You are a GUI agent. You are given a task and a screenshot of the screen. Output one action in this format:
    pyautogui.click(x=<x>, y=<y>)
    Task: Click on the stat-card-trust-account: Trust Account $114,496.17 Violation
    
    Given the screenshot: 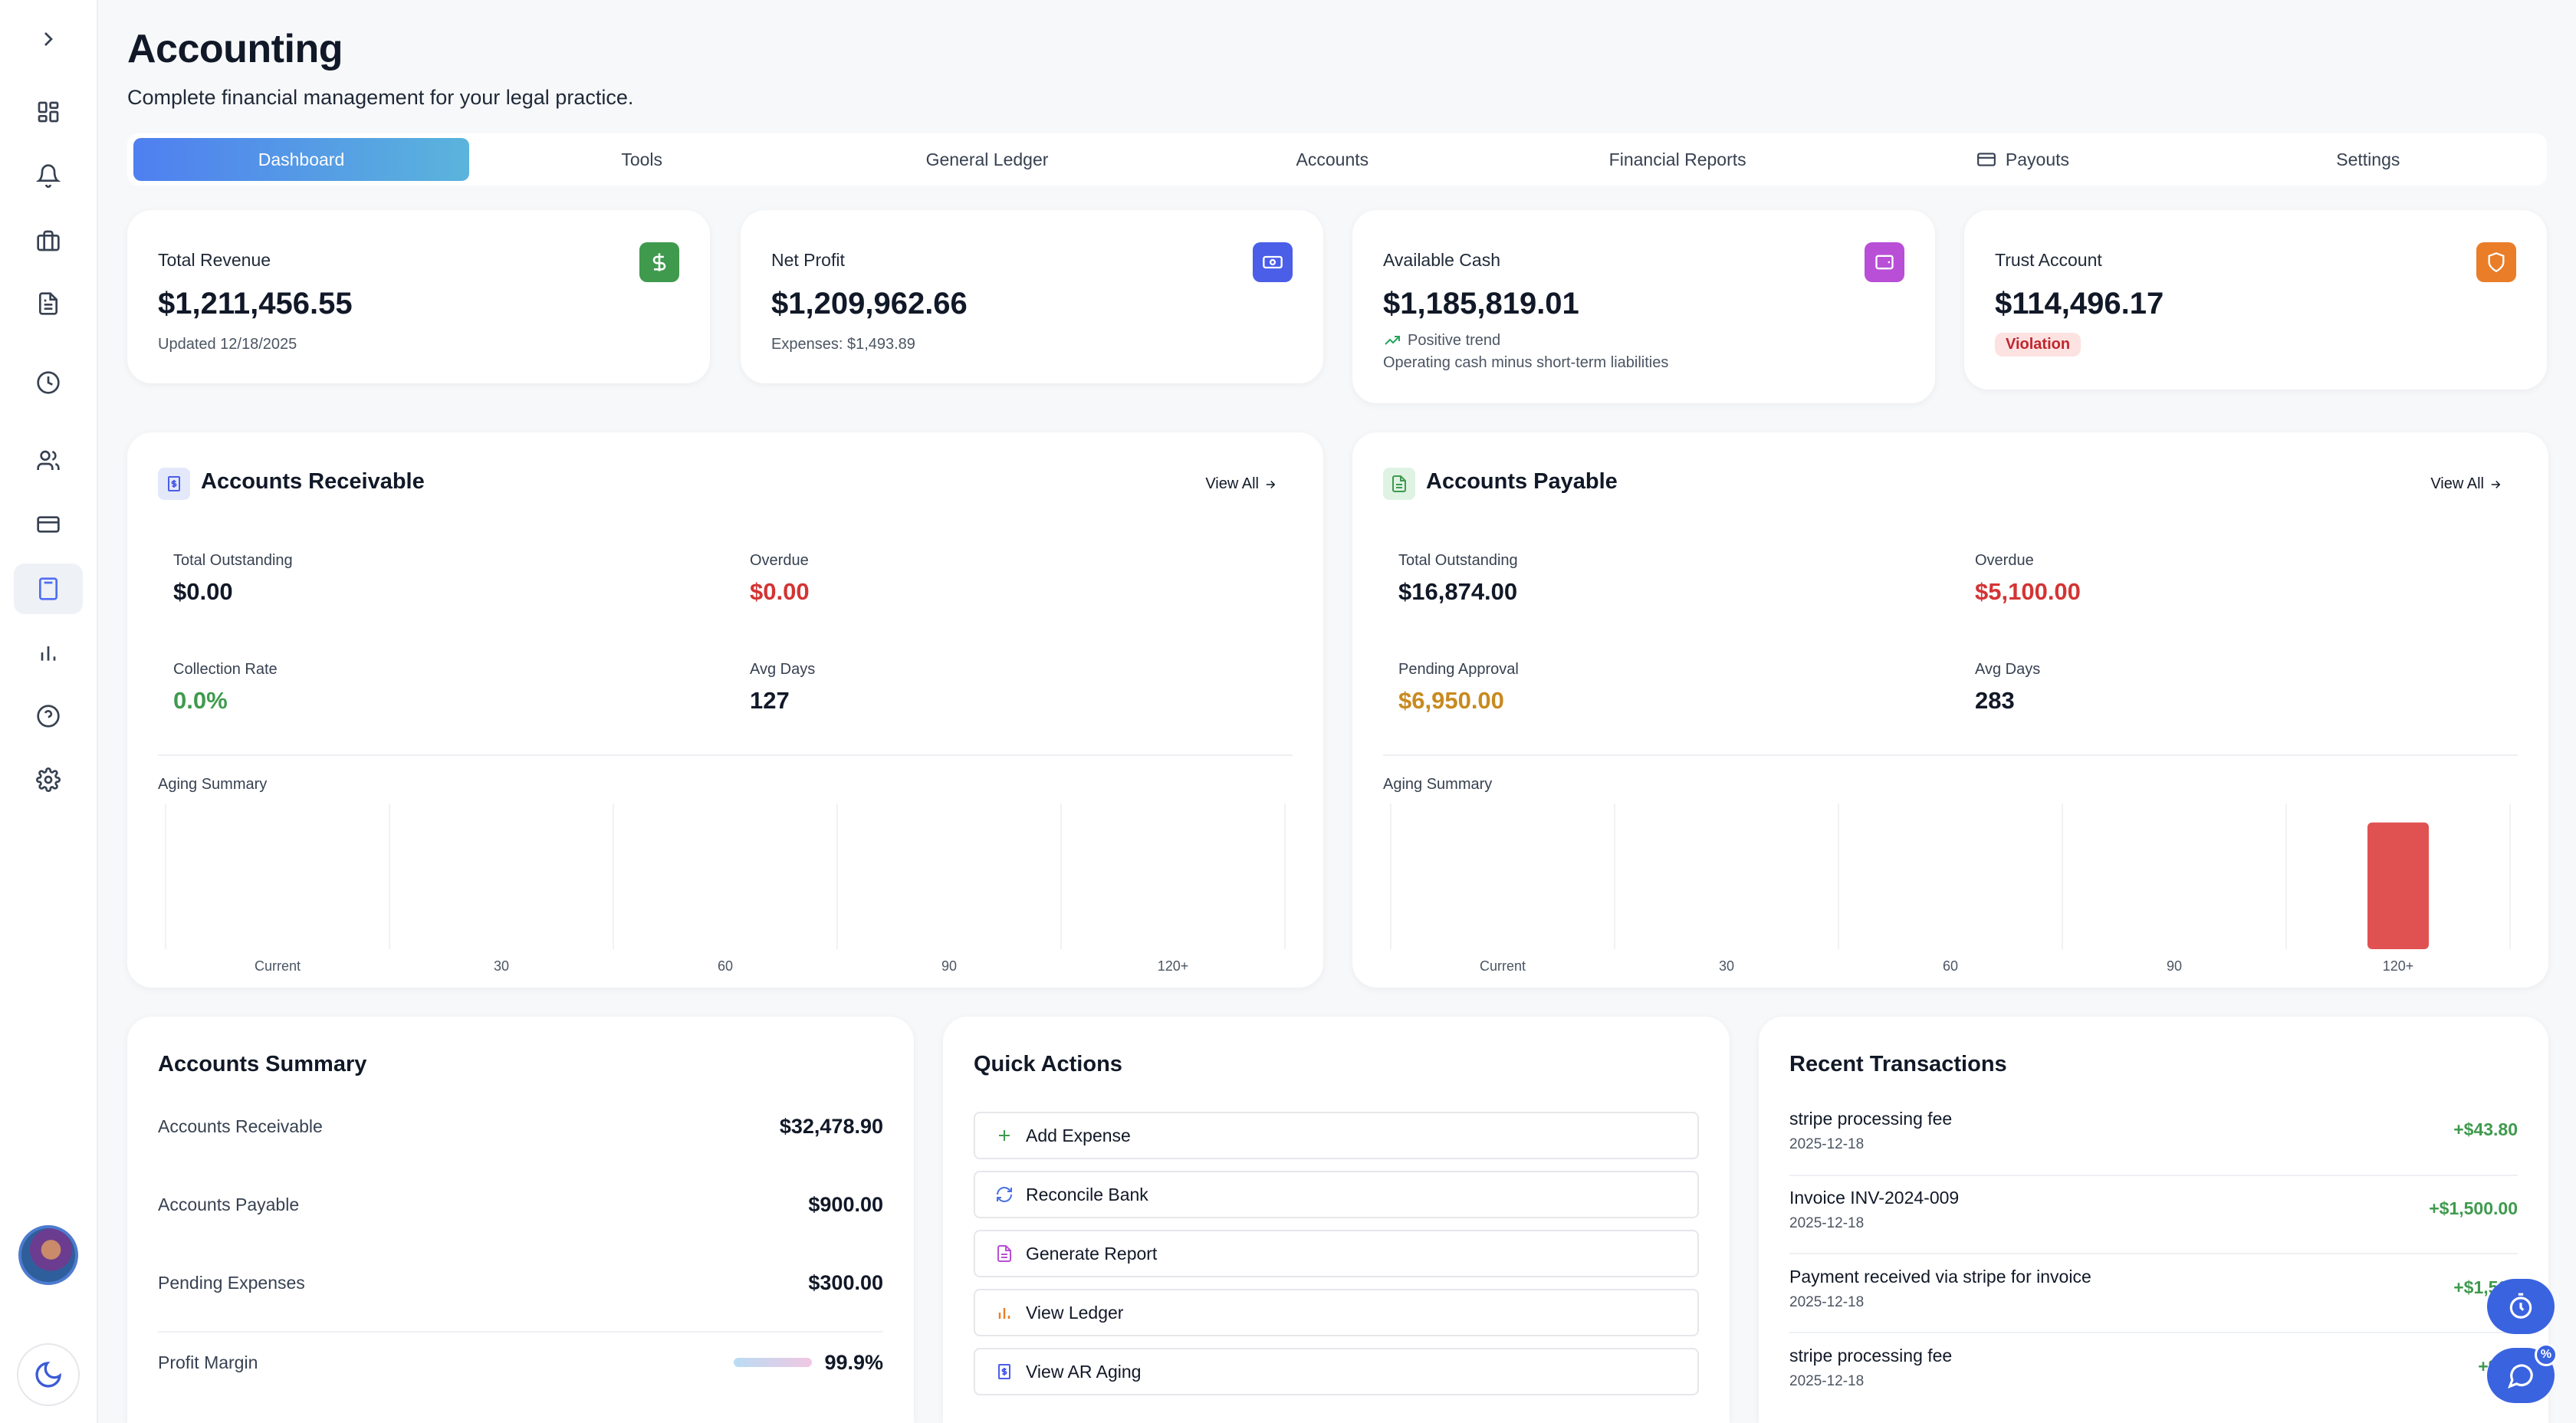 What is the action you would take?
    pyautogui.click(x=2255, y=299)
    